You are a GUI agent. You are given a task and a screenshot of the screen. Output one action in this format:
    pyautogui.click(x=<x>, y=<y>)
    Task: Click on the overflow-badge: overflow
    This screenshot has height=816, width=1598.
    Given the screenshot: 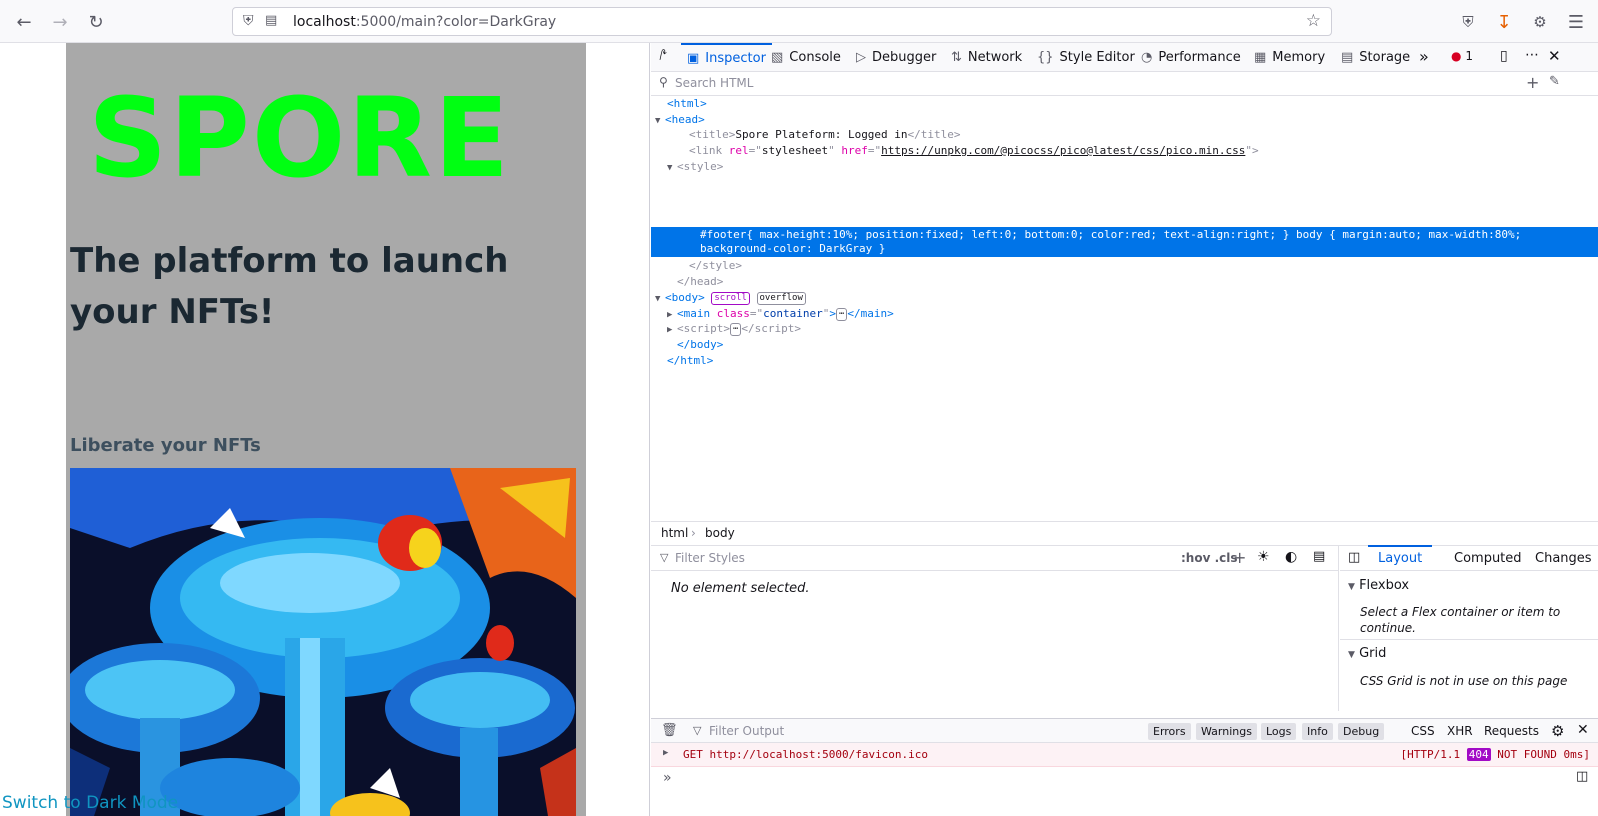 What is the action you would take?
    pyautogui.click(x=781, y=298)
    